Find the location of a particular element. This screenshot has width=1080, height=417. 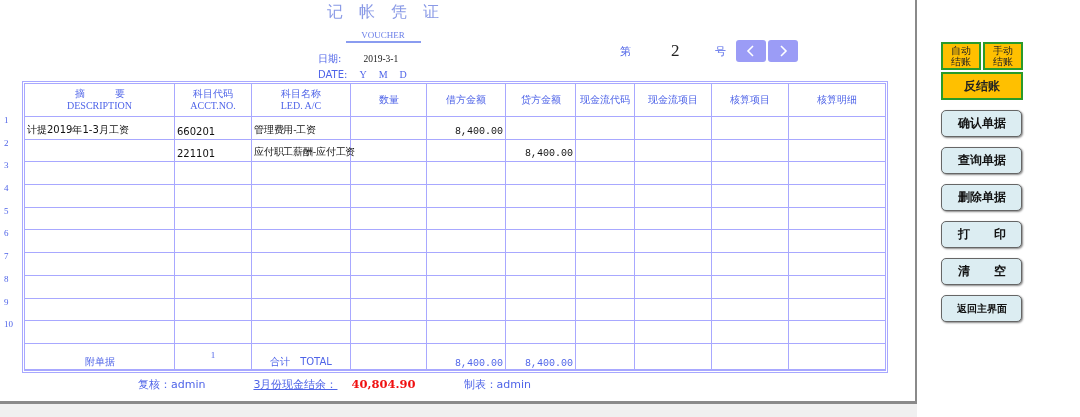

number-prefix: 第 is located at coordinates (625, 51).